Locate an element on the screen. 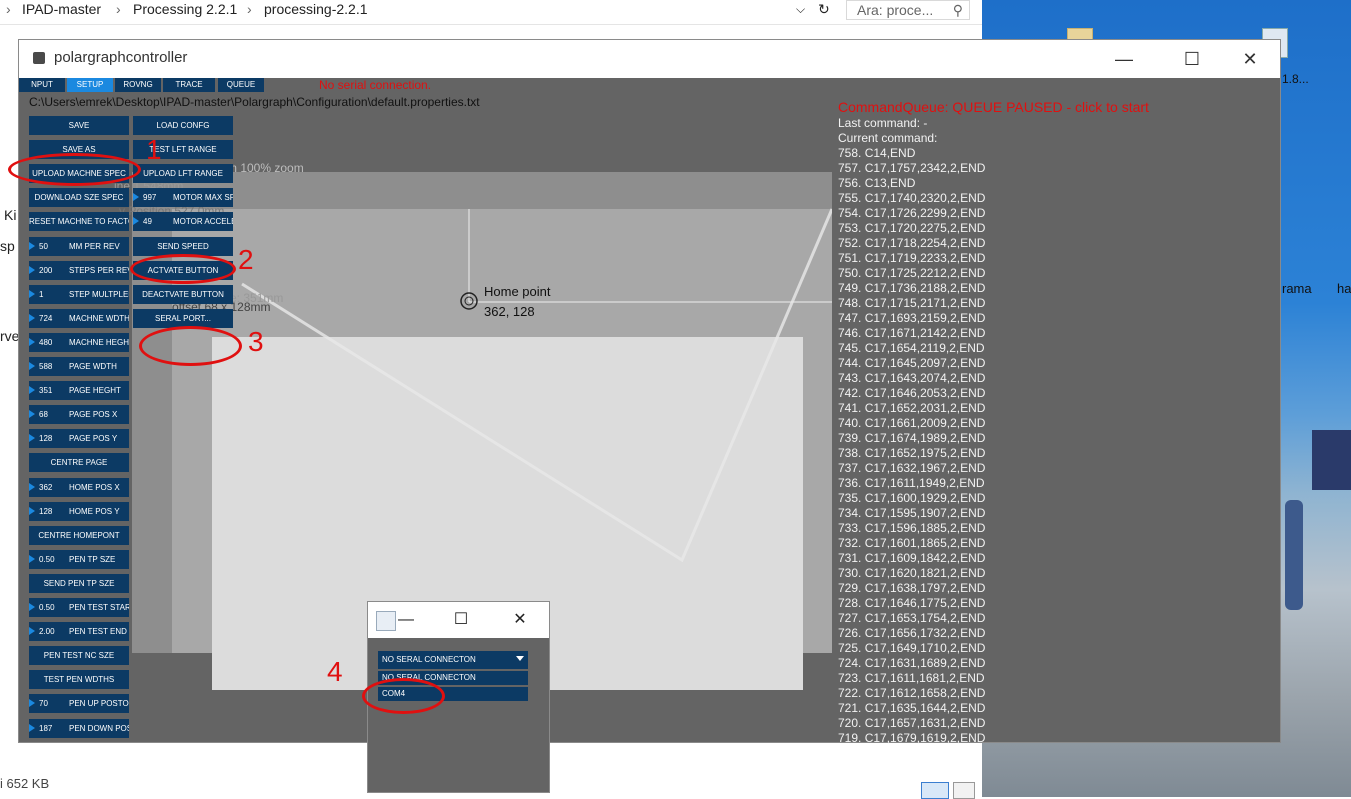  background-text: sp is located at coordinates (7, 246).